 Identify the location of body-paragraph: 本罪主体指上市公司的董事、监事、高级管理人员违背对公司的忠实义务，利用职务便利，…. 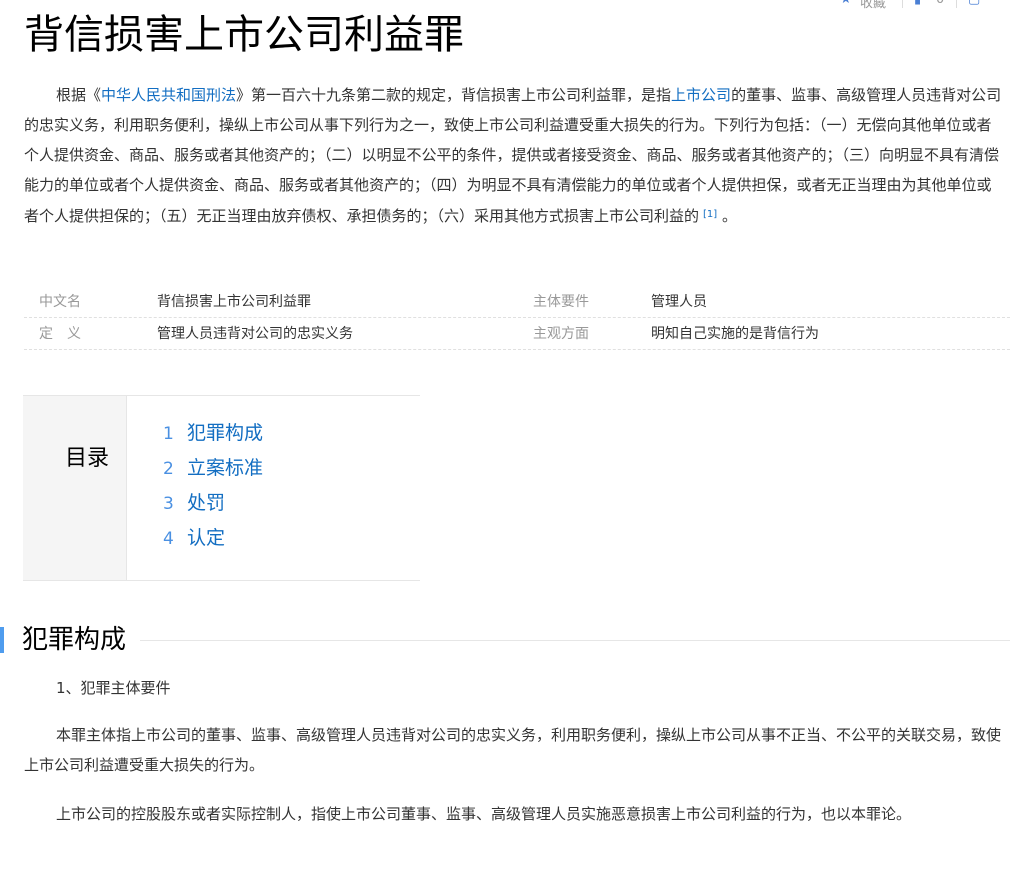
(513, 750).